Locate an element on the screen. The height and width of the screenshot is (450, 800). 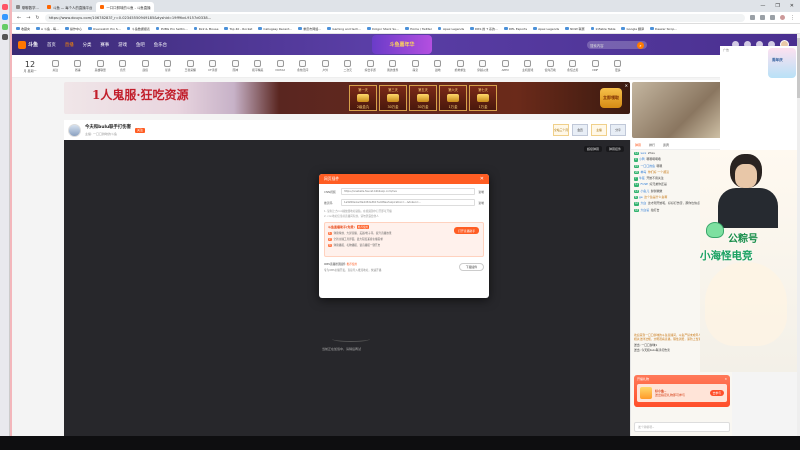
nav-item-yuba: 鱼吧 is located at coordinates (140, 45).